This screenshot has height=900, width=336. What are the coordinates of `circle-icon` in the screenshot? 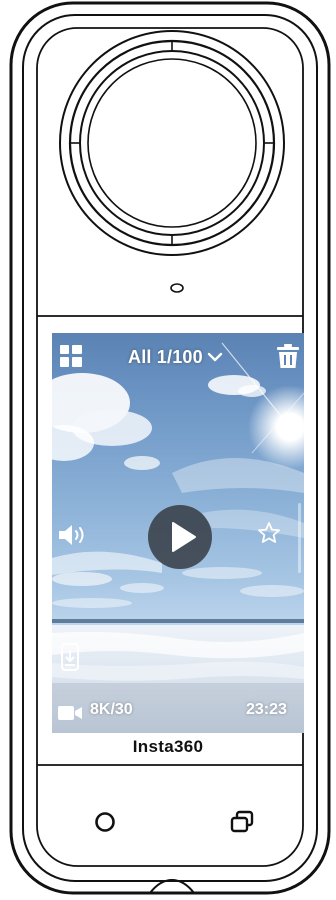 It's located at (105, 822).